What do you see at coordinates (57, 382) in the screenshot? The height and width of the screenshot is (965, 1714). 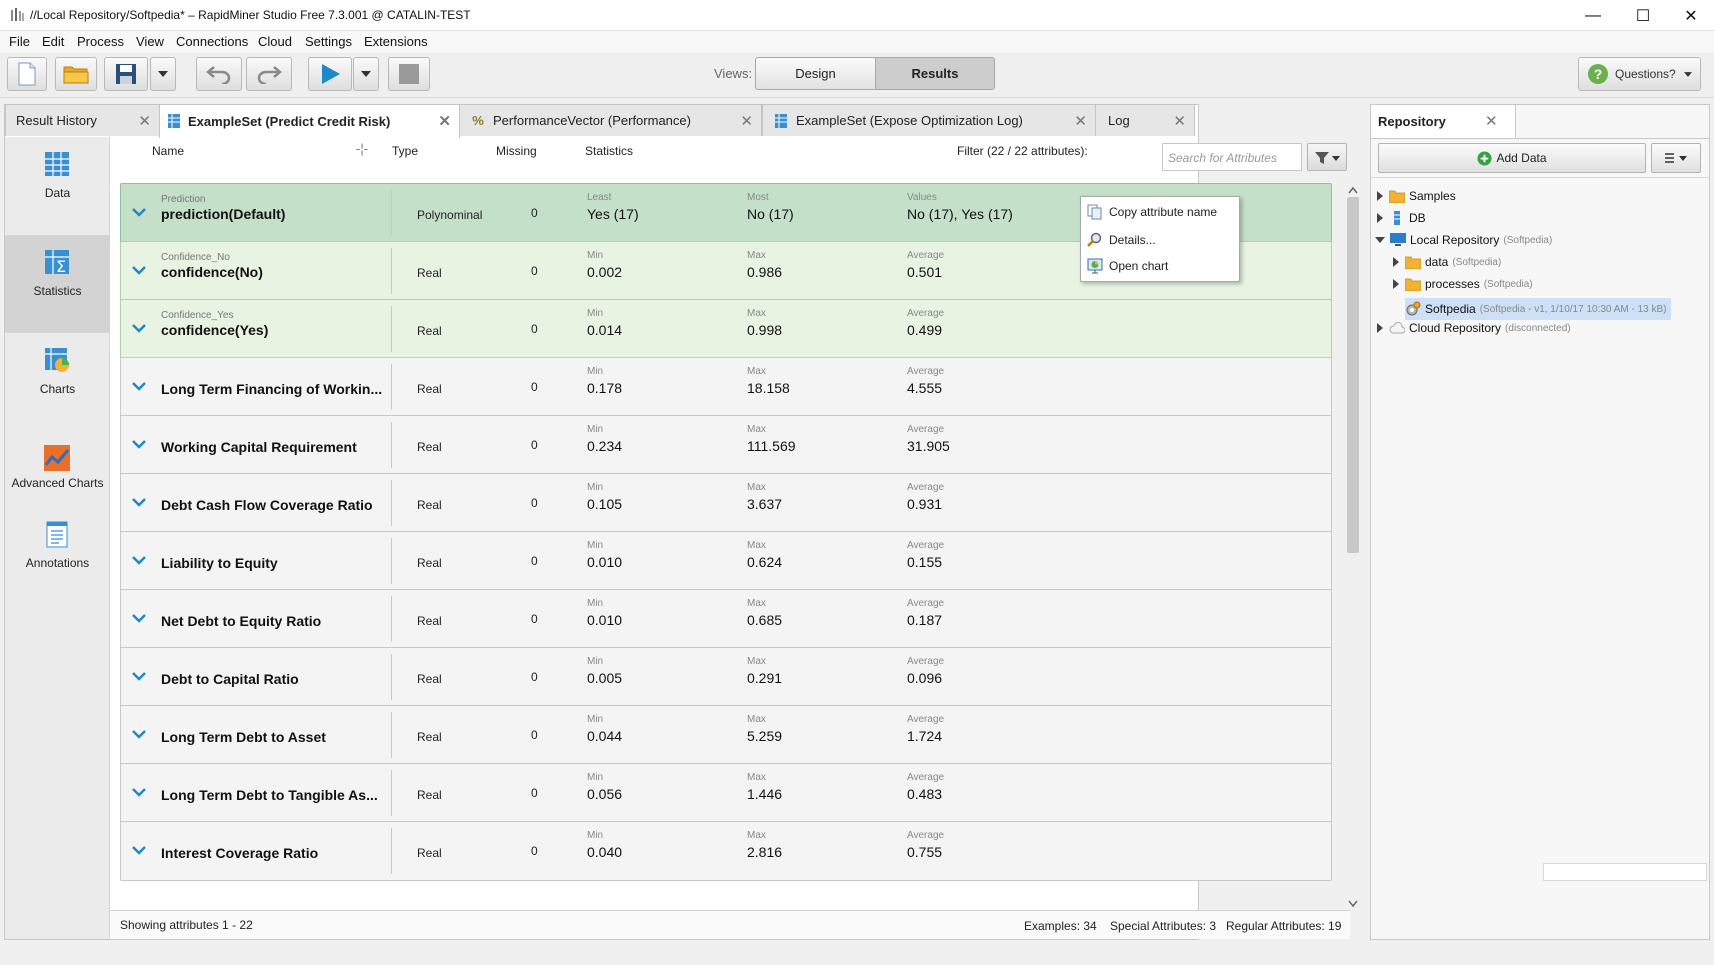 I see `nav-charts: Charts` at bounding box center [57, 382].